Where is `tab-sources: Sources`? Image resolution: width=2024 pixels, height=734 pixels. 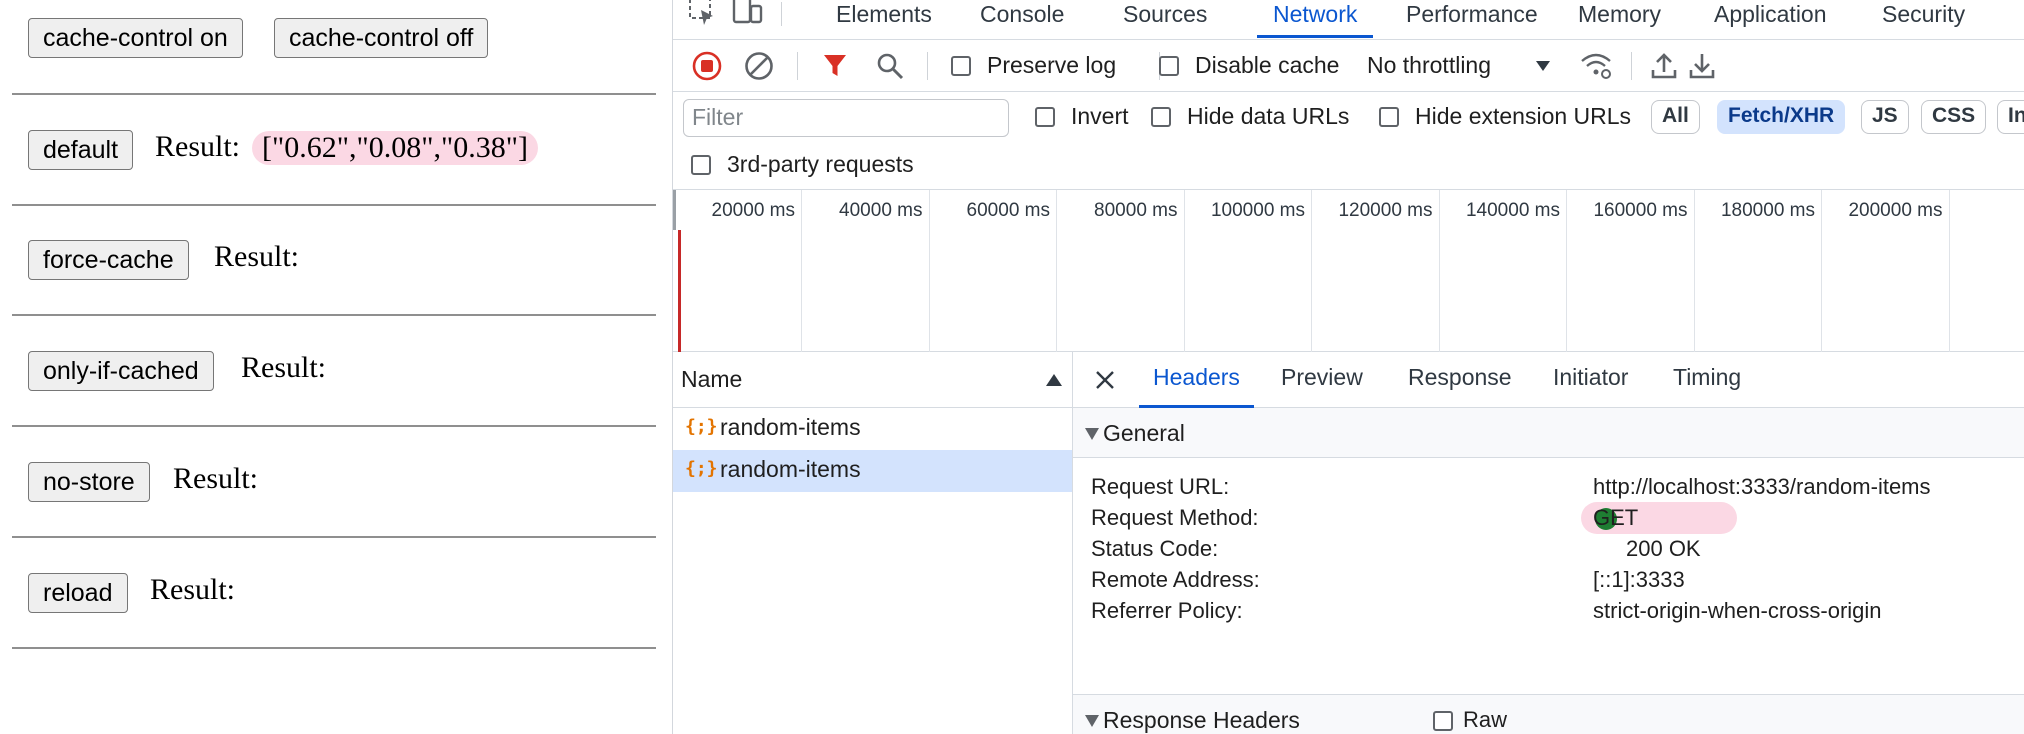
tab-sources: Sources is located at coordinates (1165, 19).